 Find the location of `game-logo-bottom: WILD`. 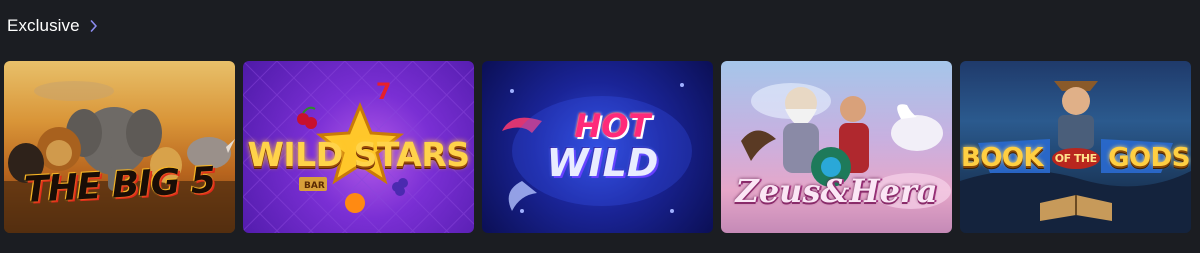

game-logo-bottom: WILD is located at coordinates (602, 163).